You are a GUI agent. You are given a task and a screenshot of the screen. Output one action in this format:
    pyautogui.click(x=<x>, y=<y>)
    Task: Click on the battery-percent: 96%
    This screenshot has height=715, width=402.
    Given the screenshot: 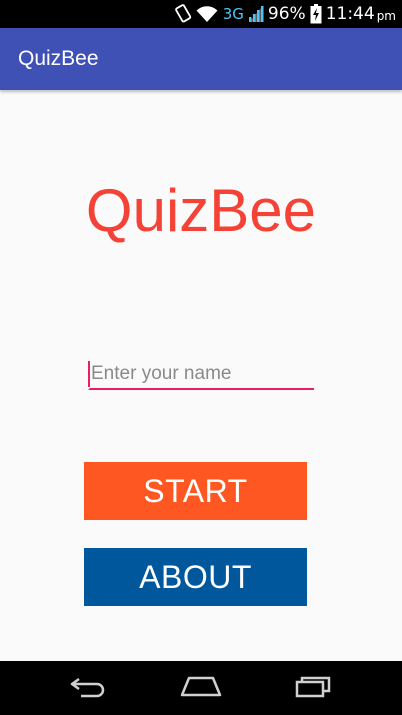 What is the action you would take?
    pyautogui.click(x=286, y=14)
    